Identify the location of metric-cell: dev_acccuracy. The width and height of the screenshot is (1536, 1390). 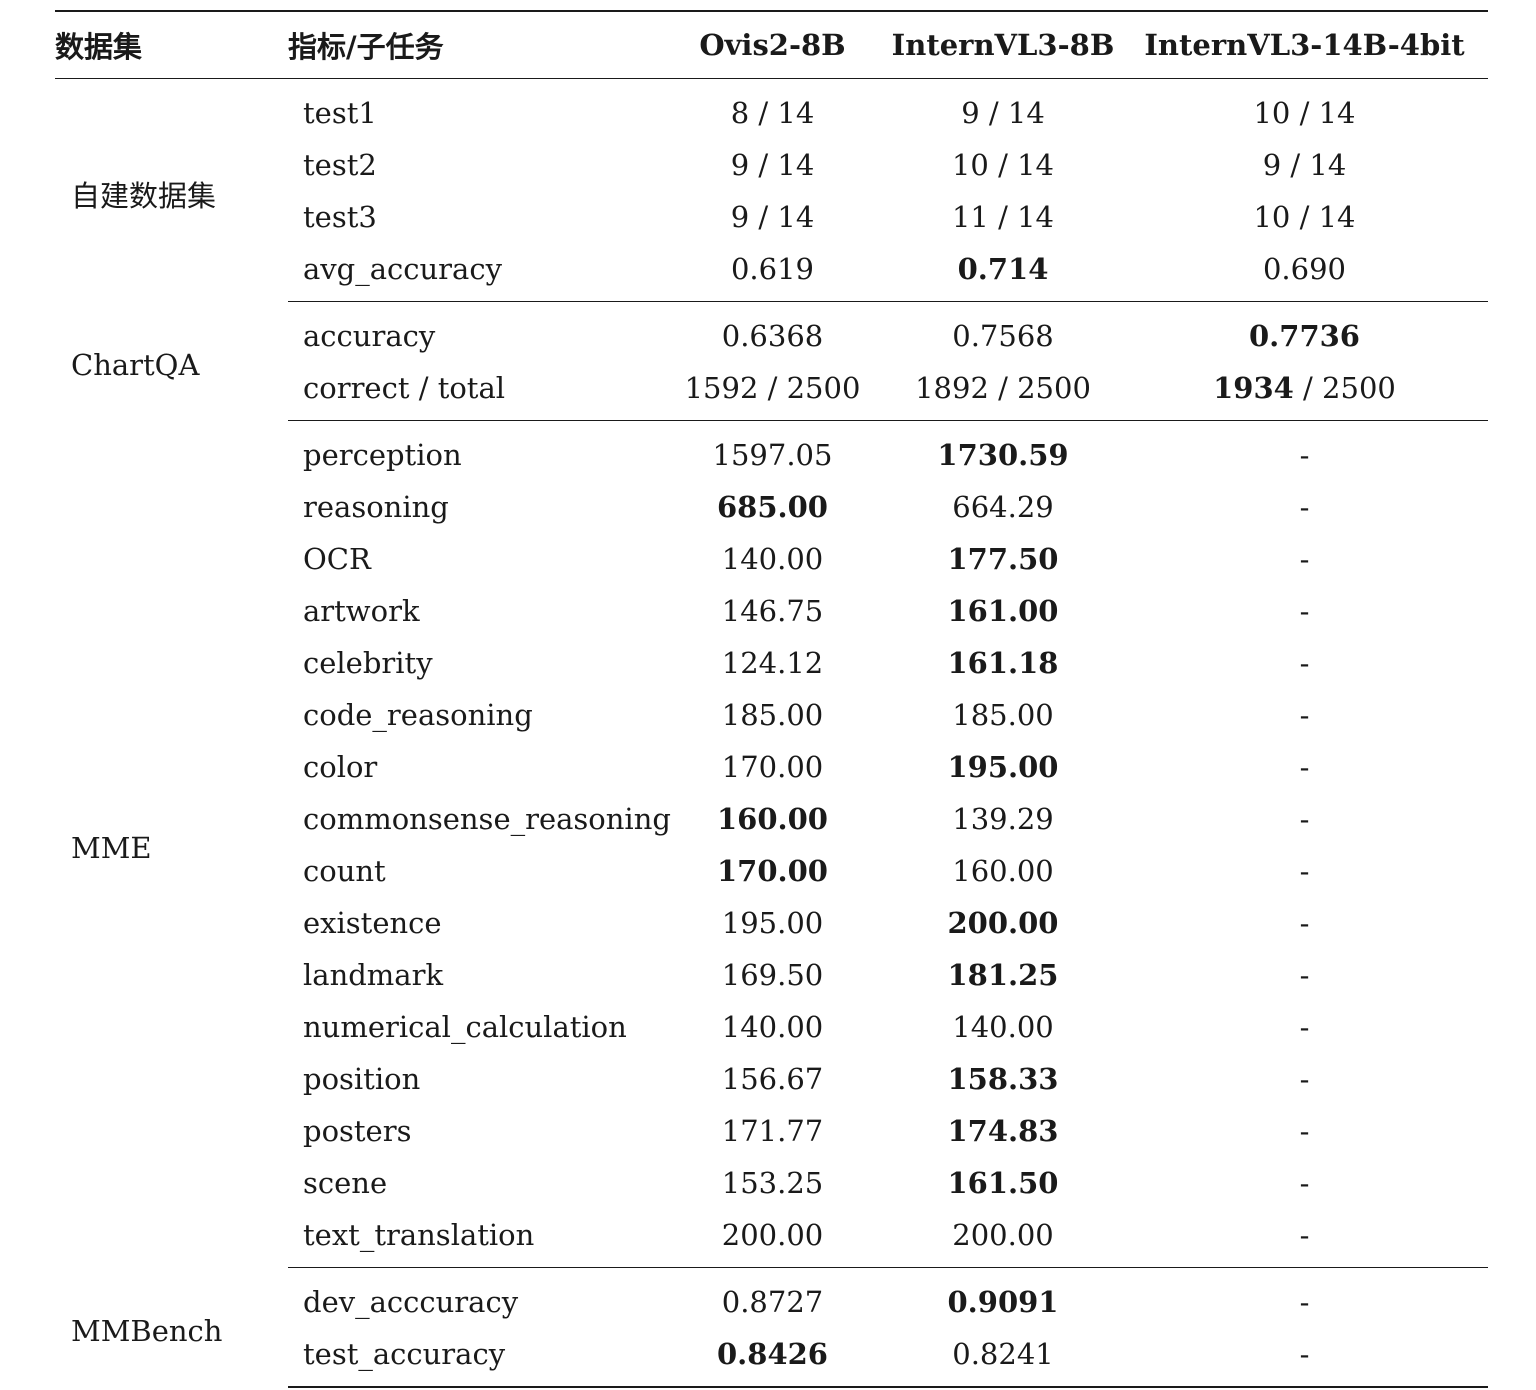
(411, 1302).